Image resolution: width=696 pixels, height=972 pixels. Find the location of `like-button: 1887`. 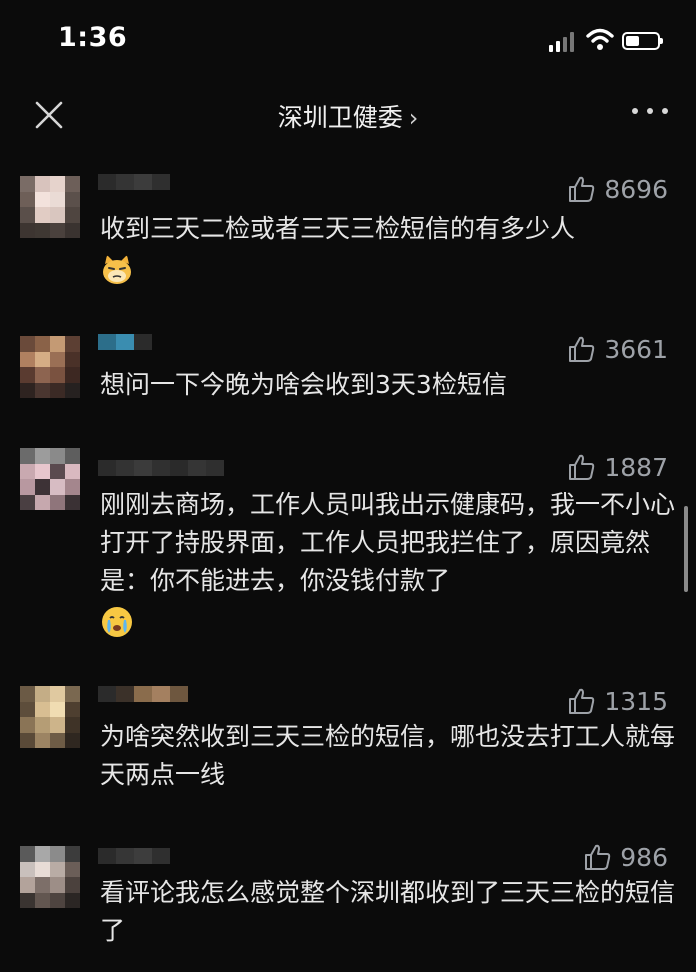

like-button: 1887 is located at coordinates (617, 467).